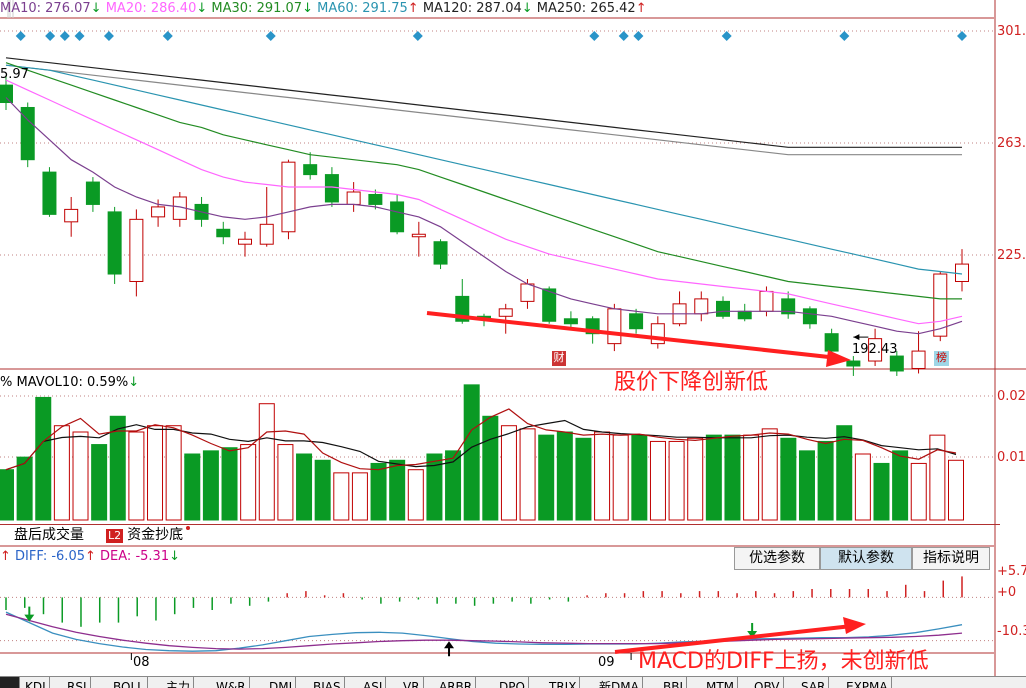 The image size is (1026, 688). What do you see at coordinates (483, 102) in the screenshot?
I see `ma120-line` at bounding box center [483, 102].